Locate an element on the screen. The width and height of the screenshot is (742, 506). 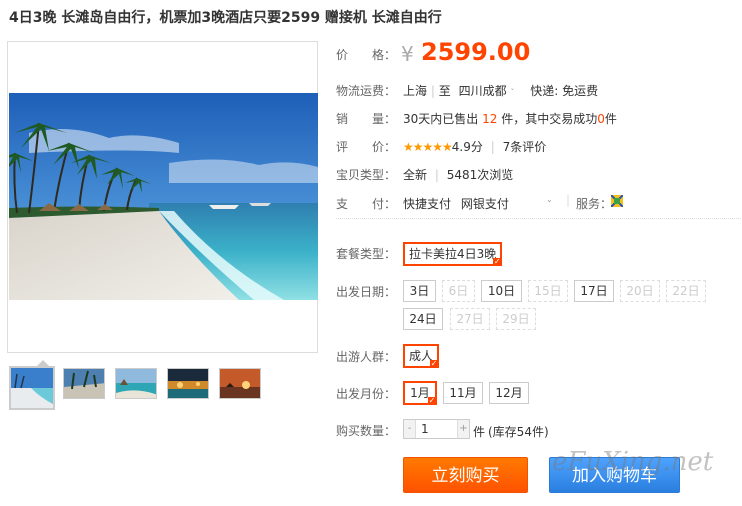
site-watermark: eFuXing.net is located at coordinates (633, 462).